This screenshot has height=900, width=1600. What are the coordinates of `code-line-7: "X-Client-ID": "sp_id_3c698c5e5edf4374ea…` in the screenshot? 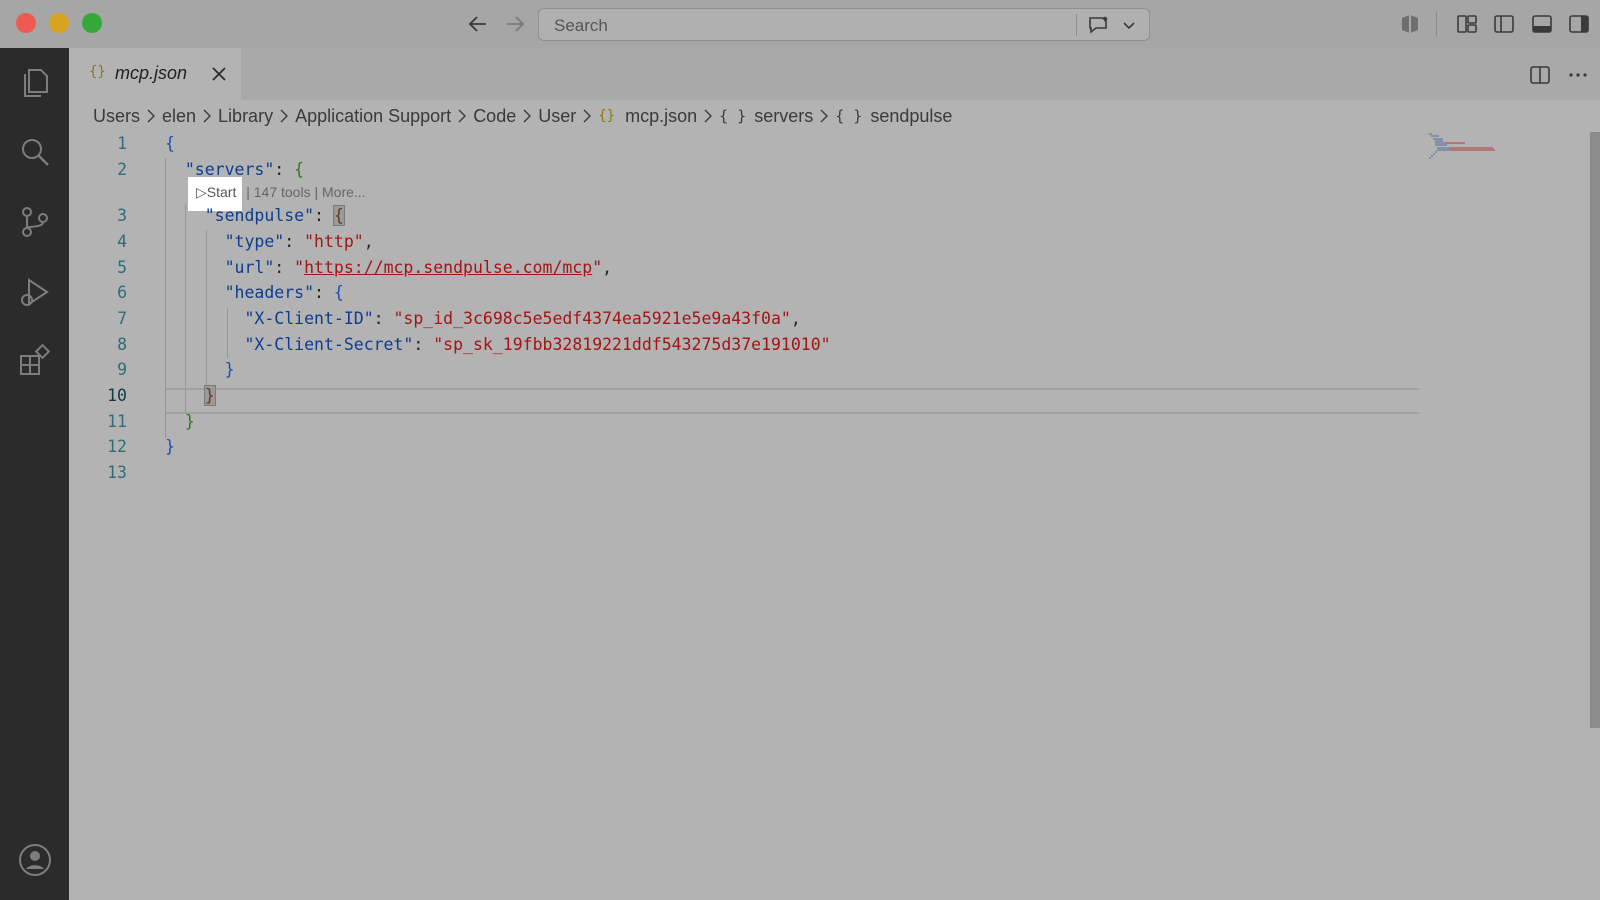 It's located at (522, 318).